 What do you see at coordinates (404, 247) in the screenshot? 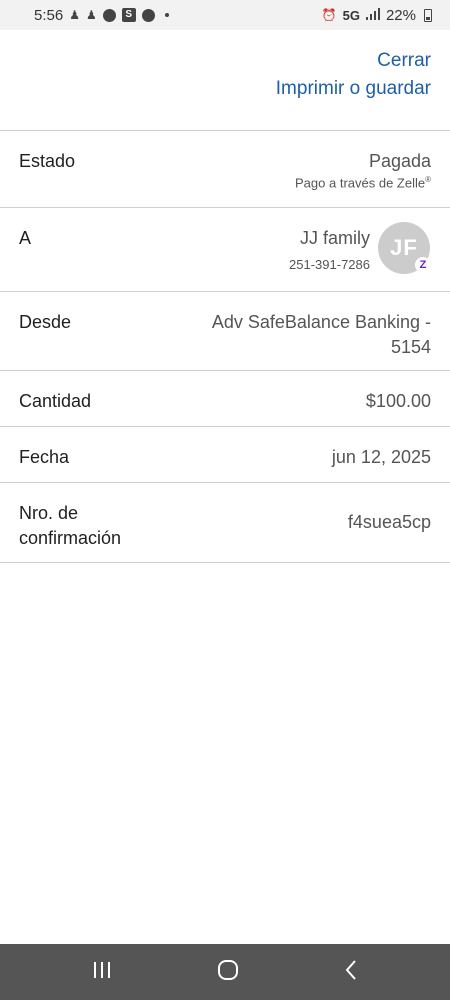
I see `avatar-initials: JF` at bounding box center [404, 247].